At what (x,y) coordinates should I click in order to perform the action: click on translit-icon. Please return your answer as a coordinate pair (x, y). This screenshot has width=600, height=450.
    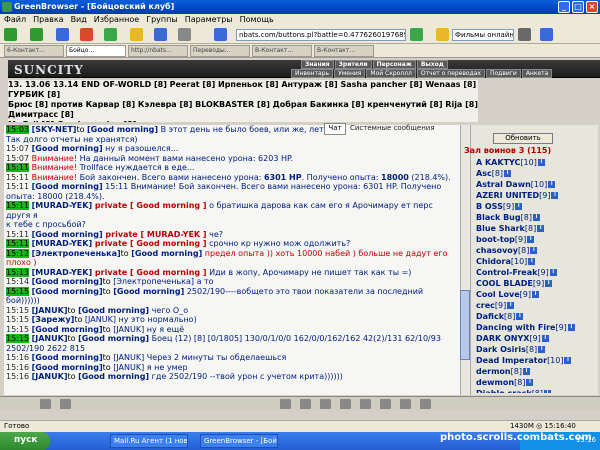
    Looking at the image, I should click on (385, 404).